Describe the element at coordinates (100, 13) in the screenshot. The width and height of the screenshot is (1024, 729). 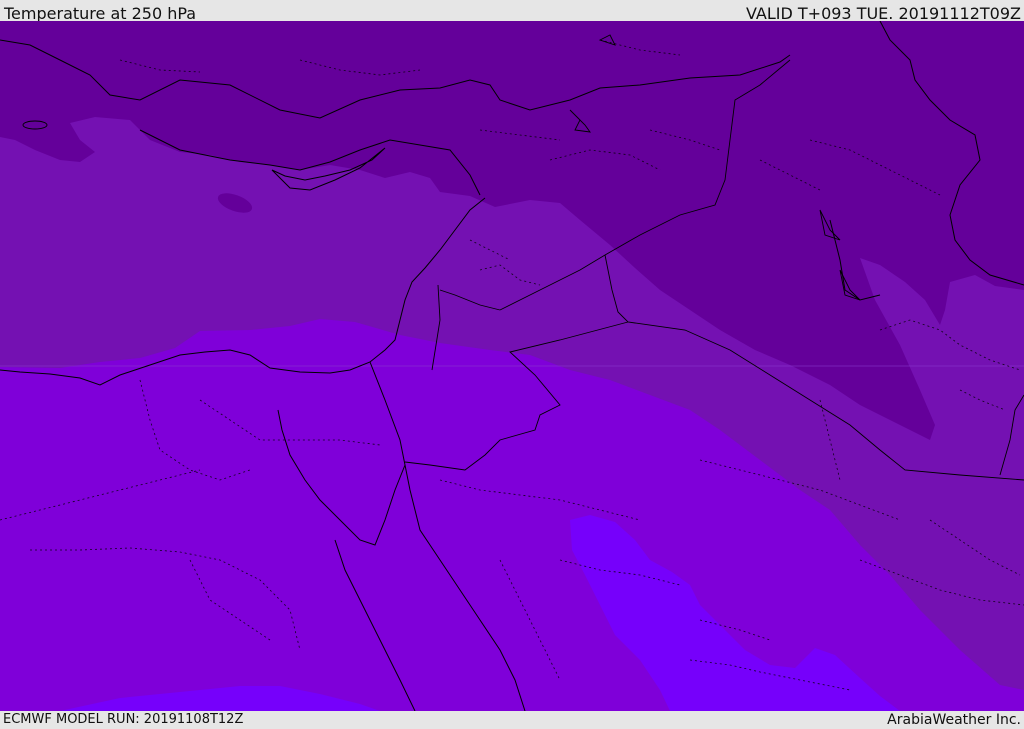
I see `map-title: Temperature at 250 hPa` at that location.